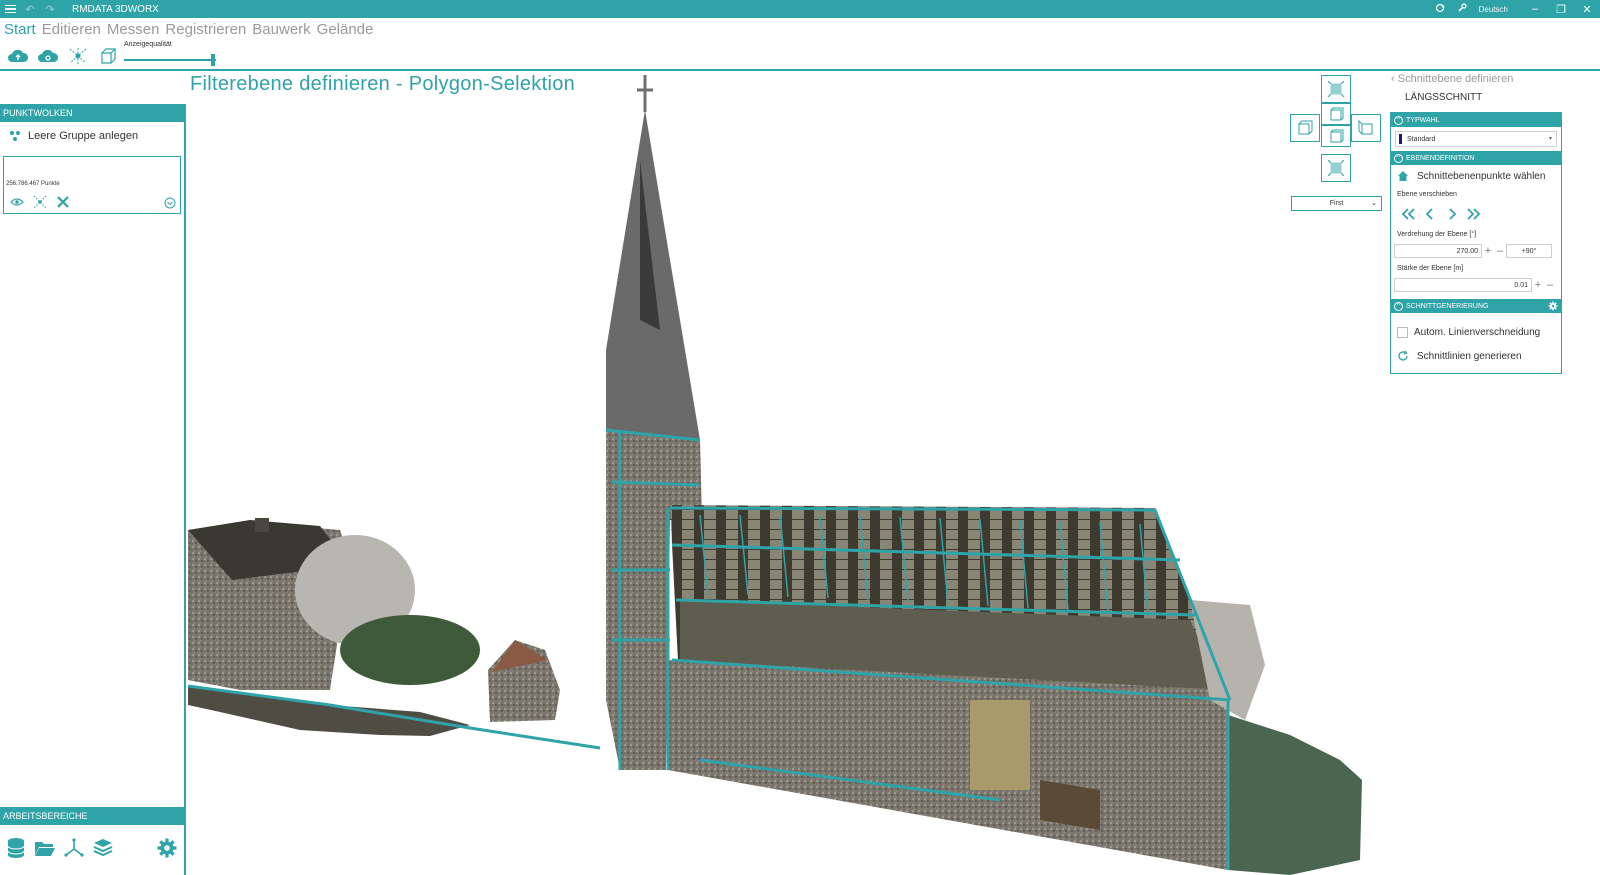 Image resolution: width=1600 pixels, height=875 pixels. I want to click on point-scatter-icon, so click(78, 56).